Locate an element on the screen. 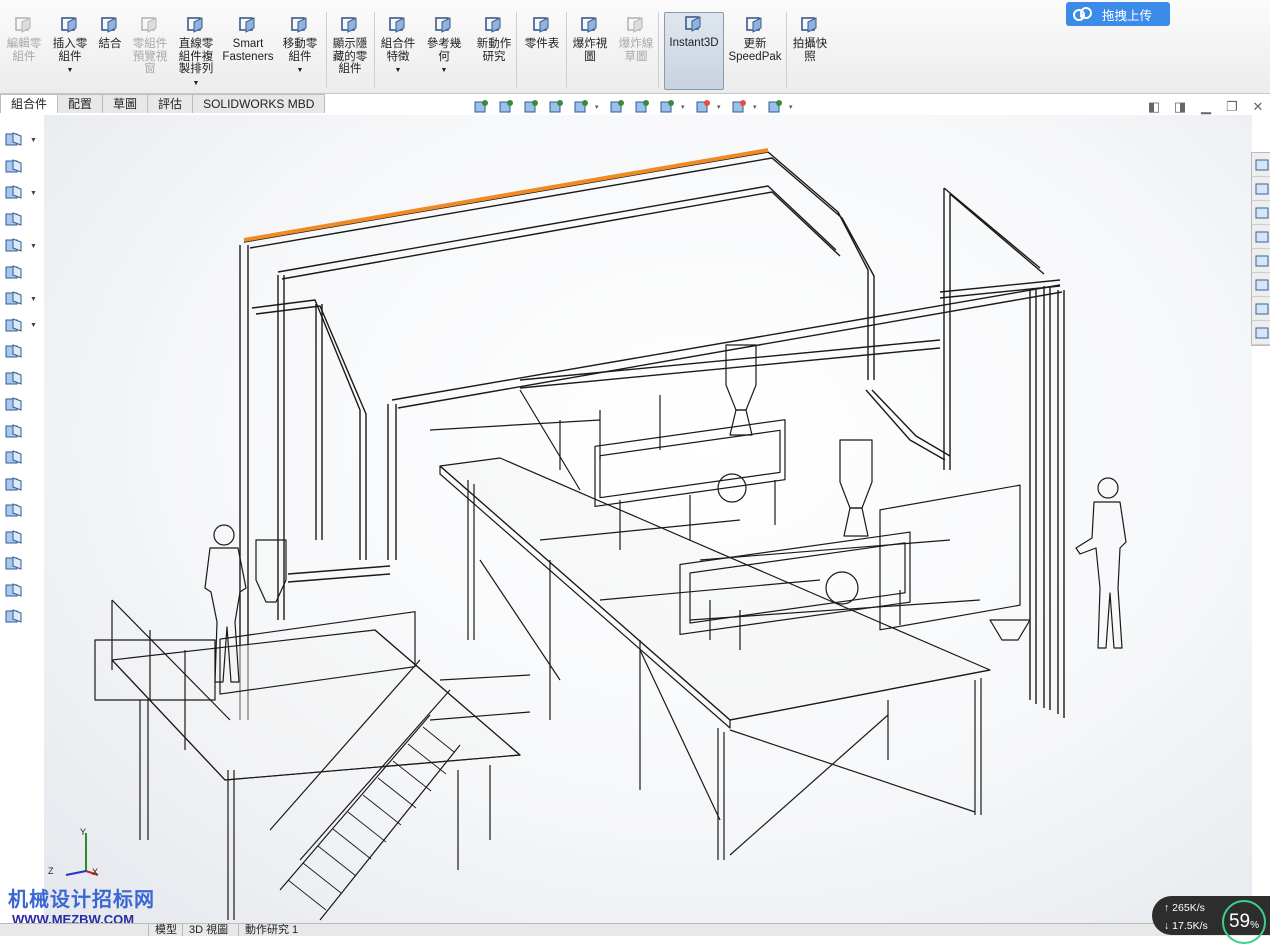 The width and height of the screenshot is (1270, 944). ribbon-button-edit-component: 編輯零 組件 is located at coordinates (24, 38).